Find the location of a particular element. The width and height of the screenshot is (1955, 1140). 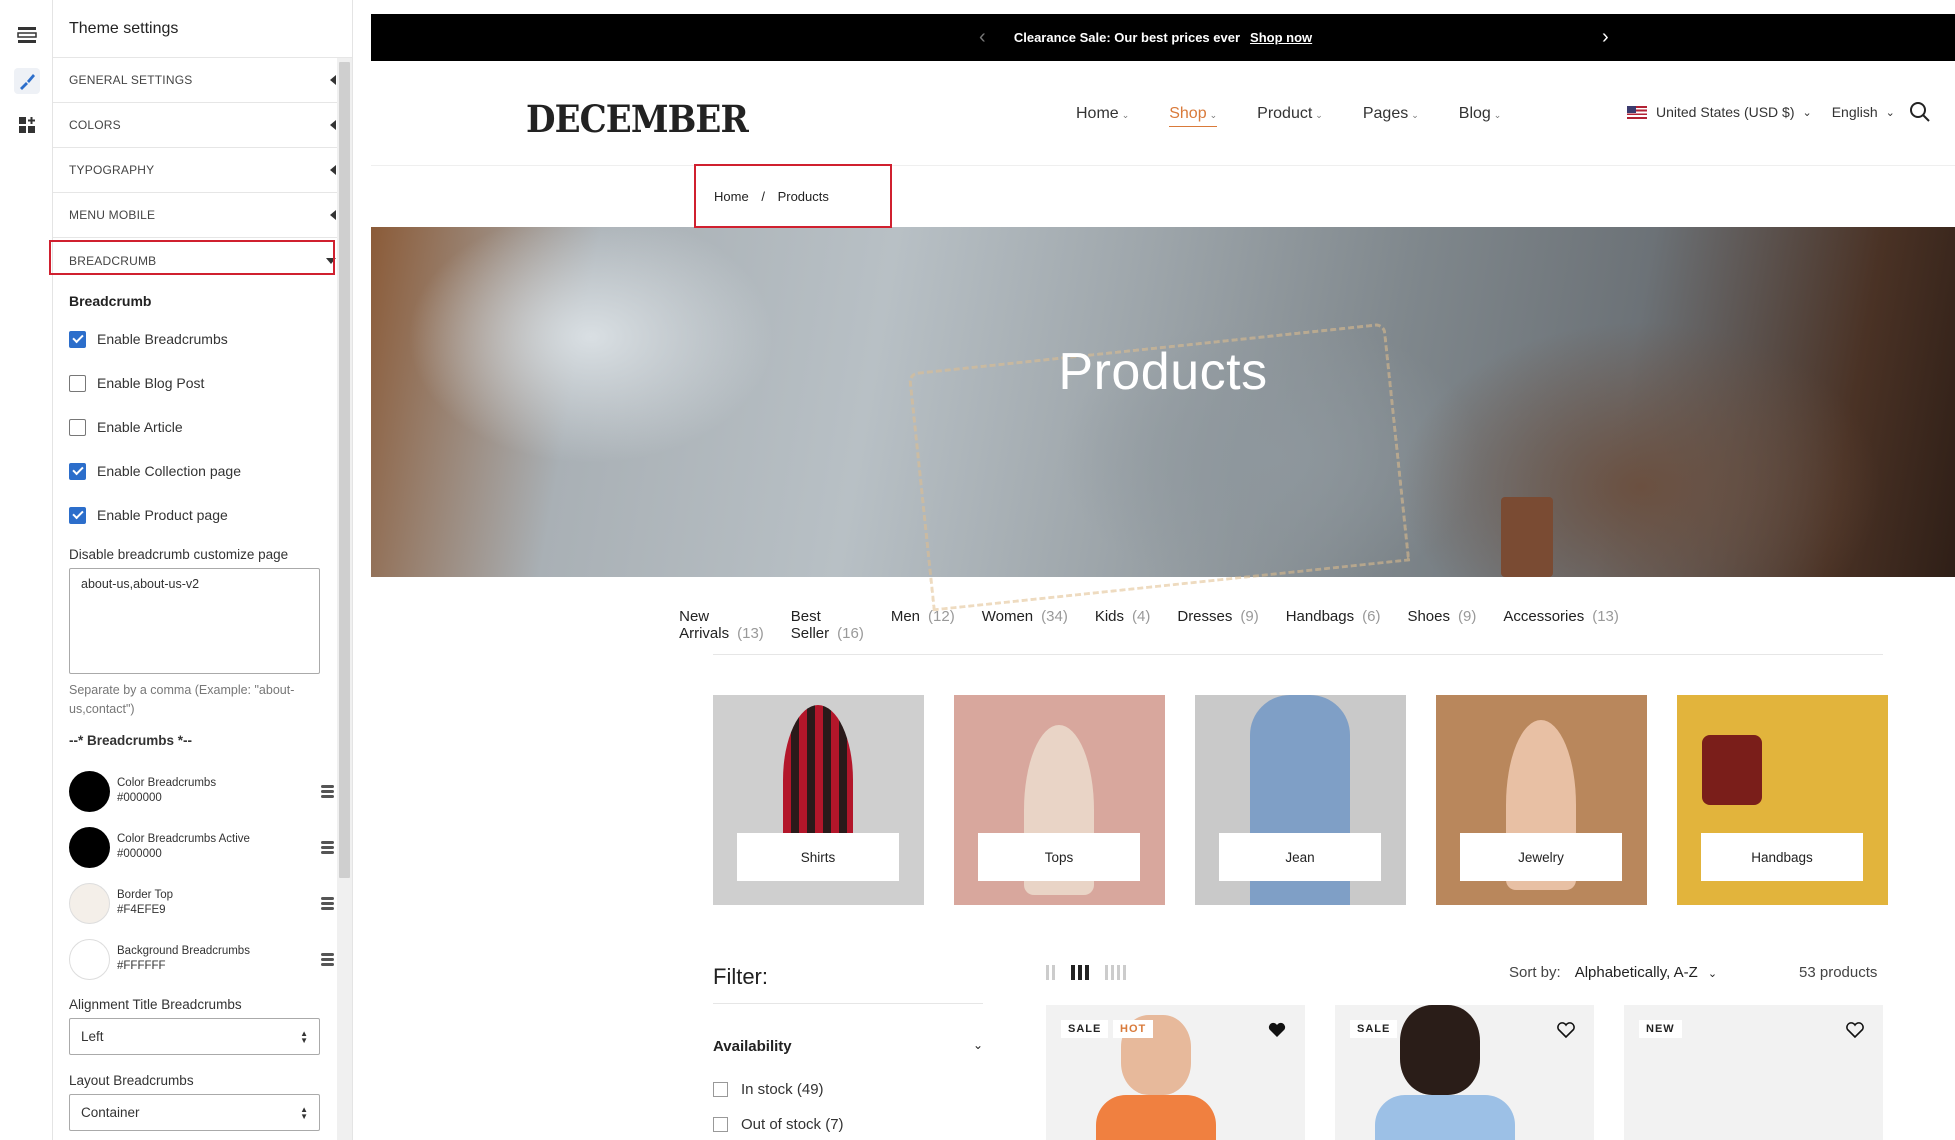

checkbox-enable-blog-post: Enable Blog Post is located at coordinates (202, 383).